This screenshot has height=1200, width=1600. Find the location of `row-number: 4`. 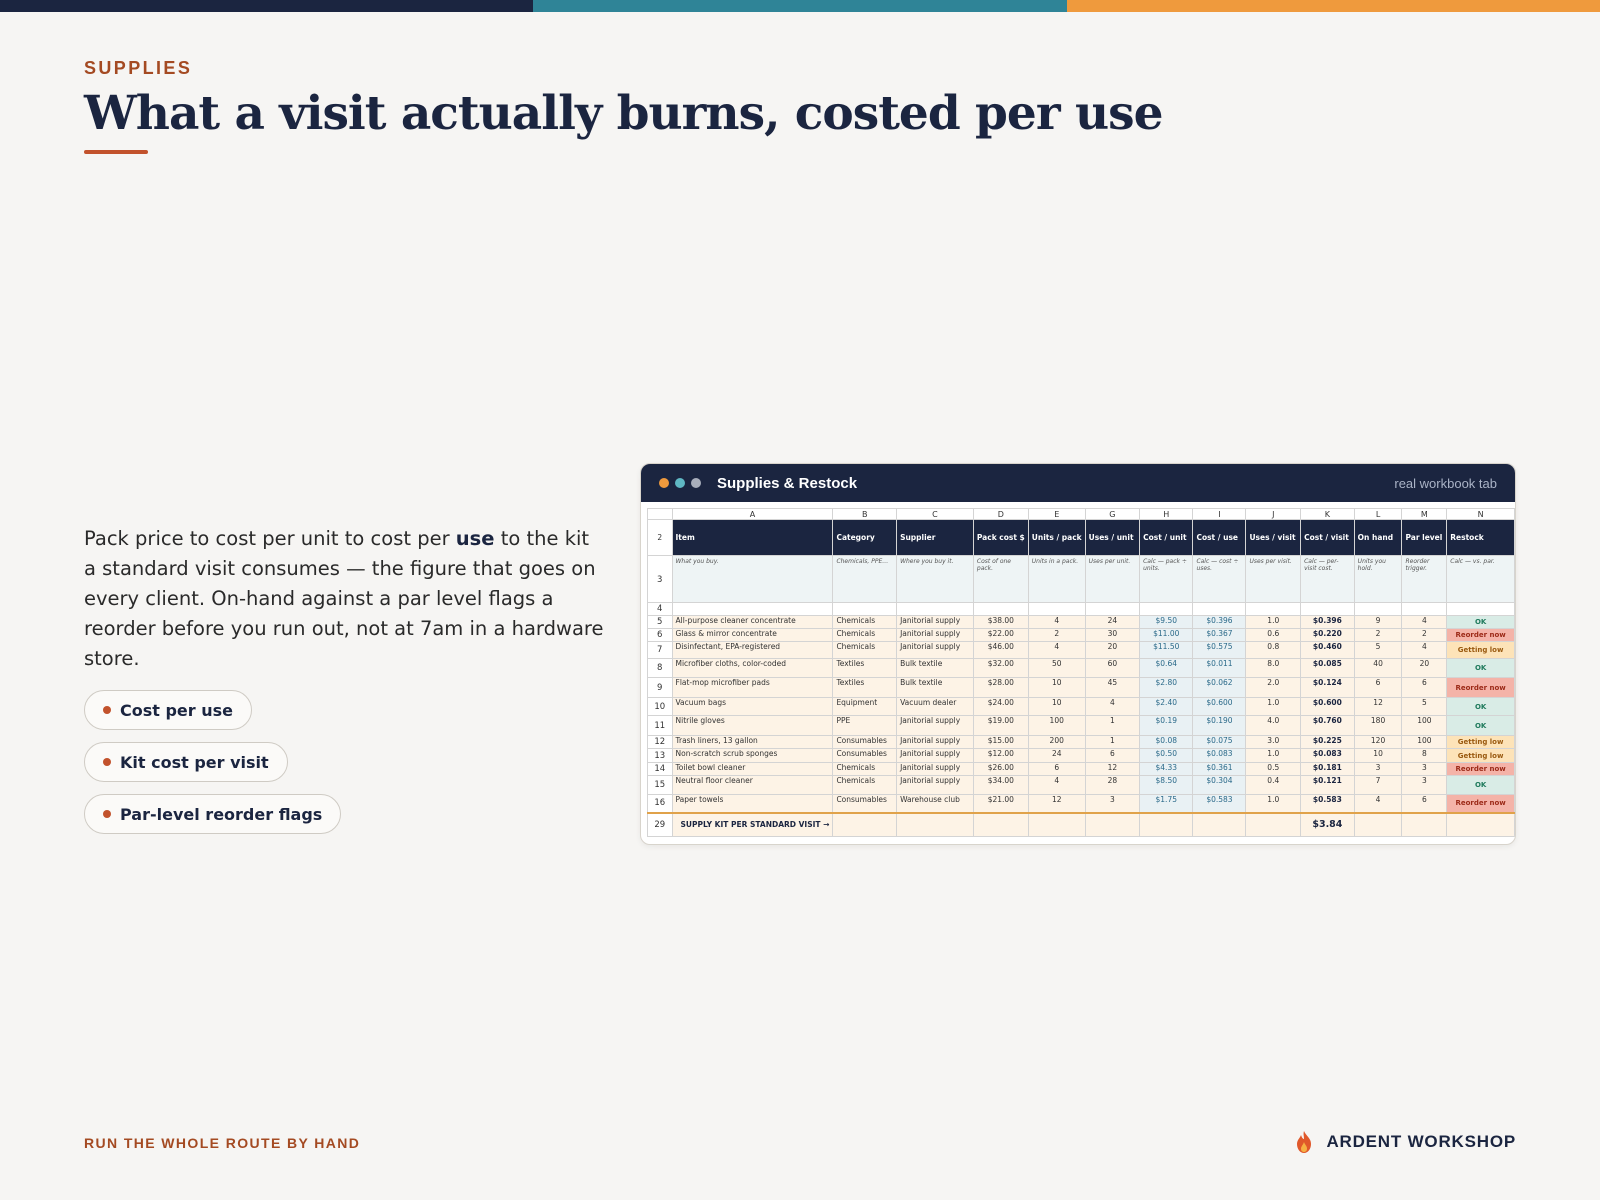

row-number: 4 is located at coordinates (660, 609).